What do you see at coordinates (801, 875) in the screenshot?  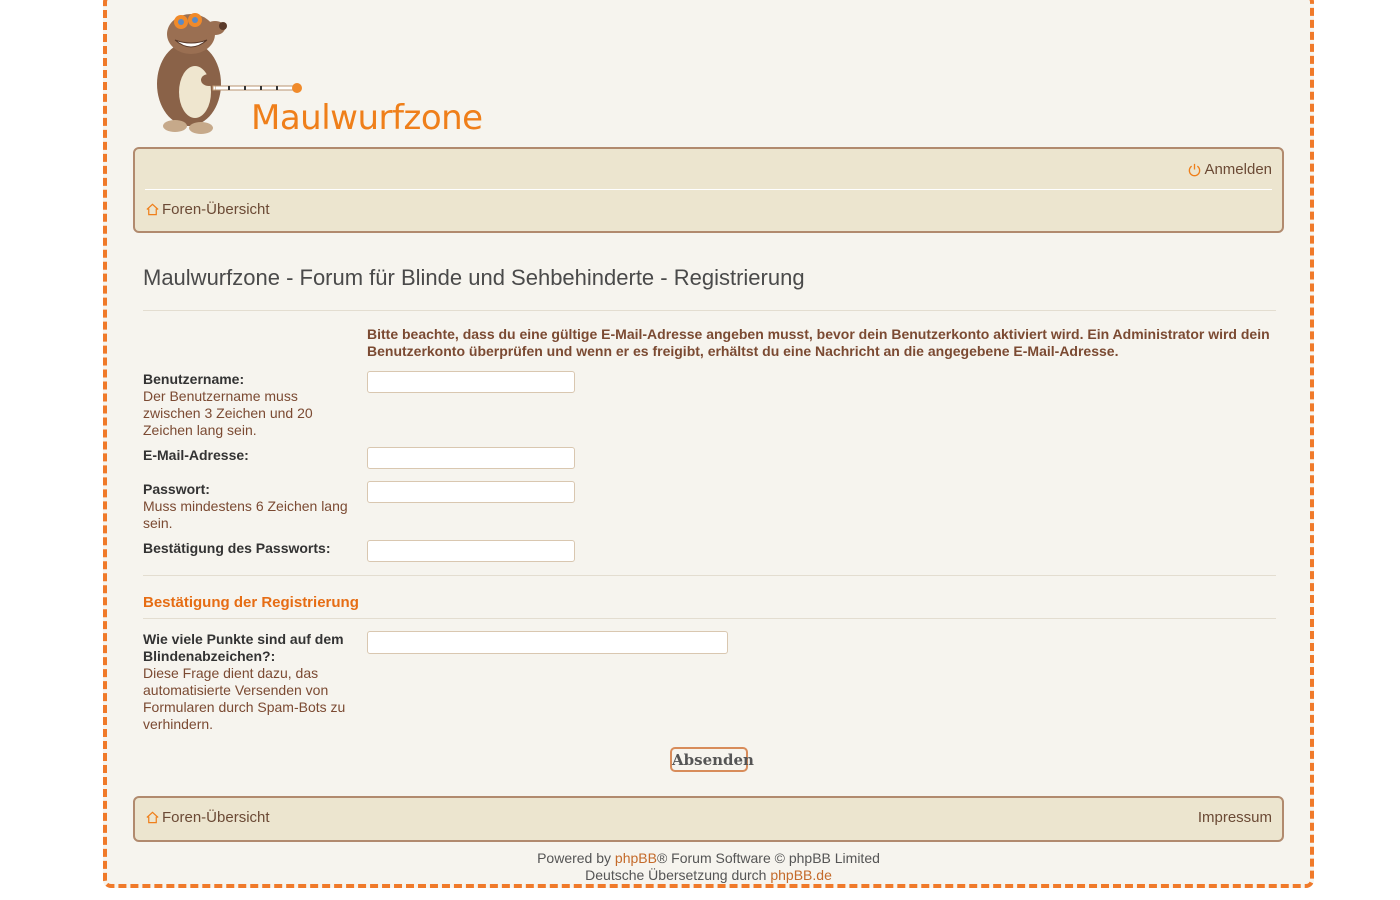 I see `phpbb-de-link: phpBB.de` at bounding box center [801, 875].